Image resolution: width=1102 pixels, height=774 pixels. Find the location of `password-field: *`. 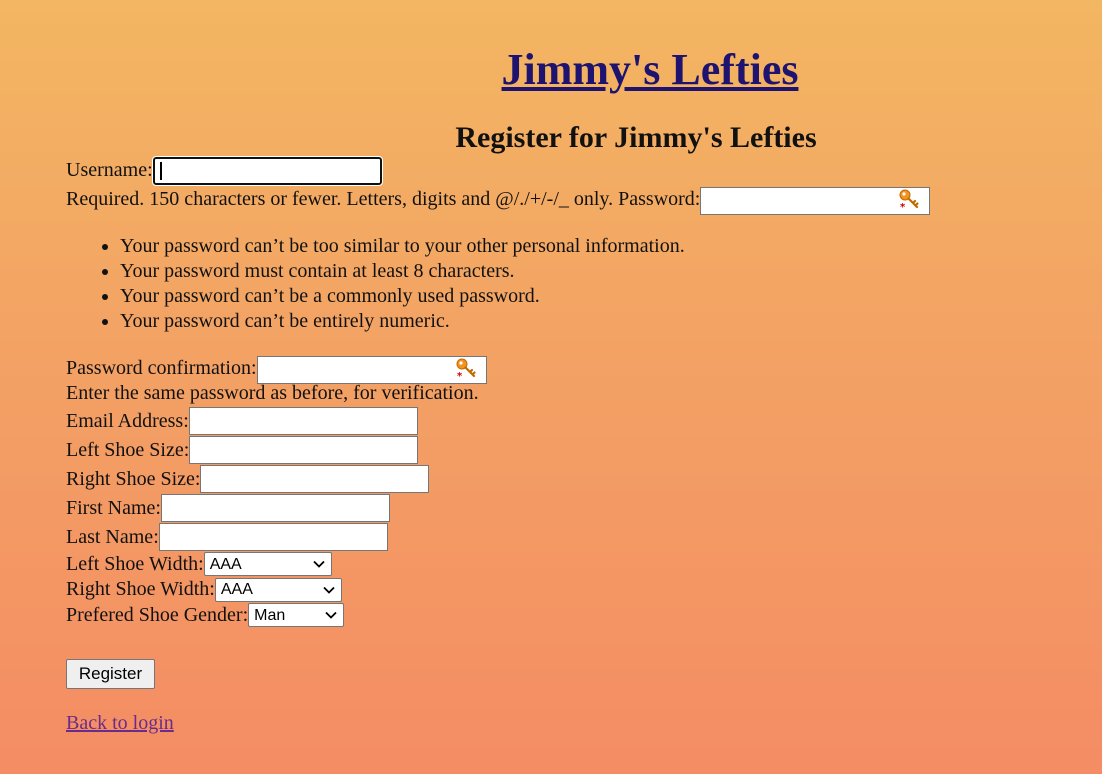

password-field: * is located at coordinates (815, 200).